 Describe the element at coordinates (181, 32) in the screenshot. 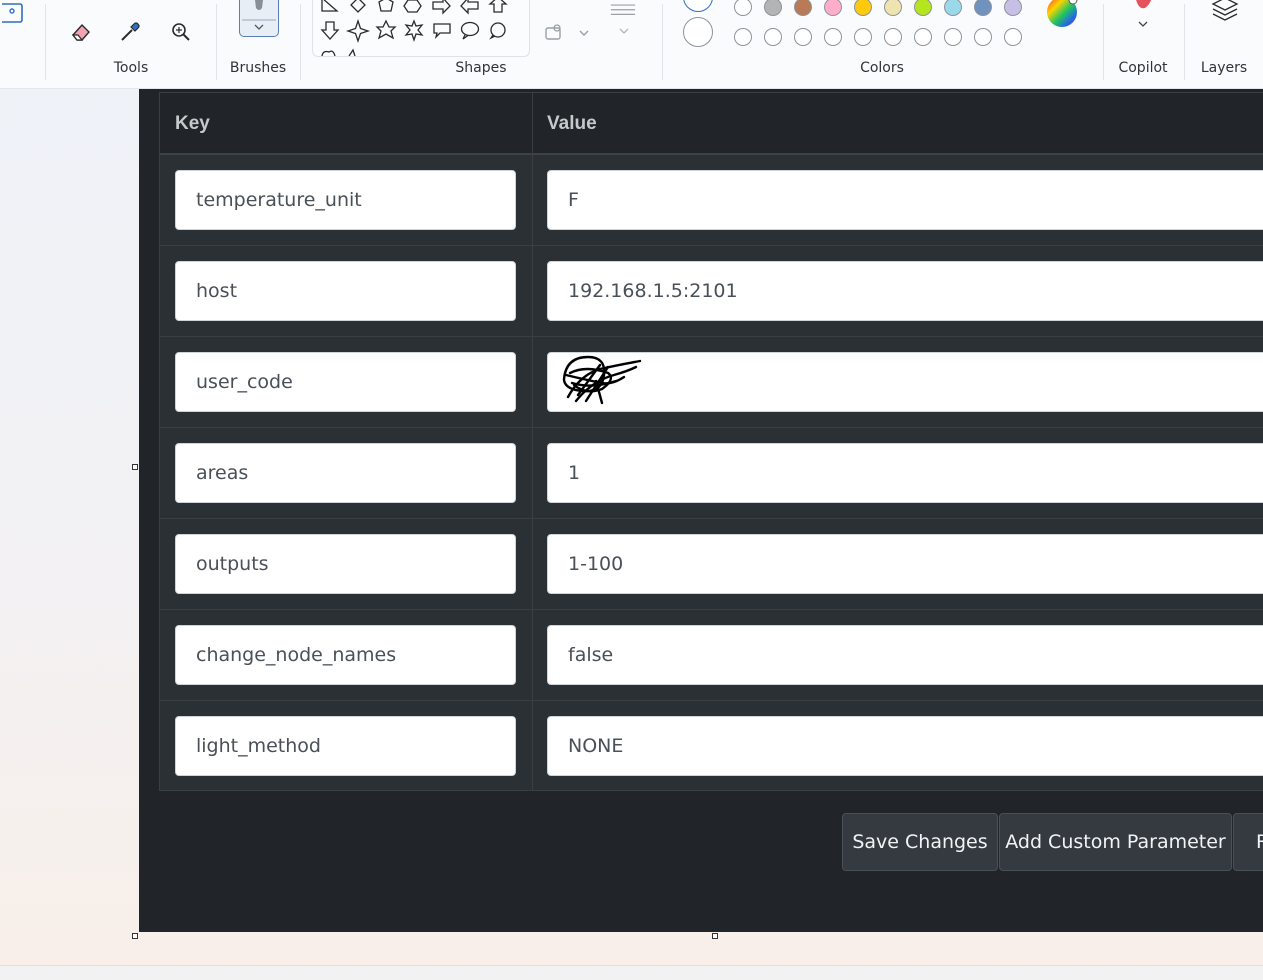

I see `magnifier-icon` at that location.